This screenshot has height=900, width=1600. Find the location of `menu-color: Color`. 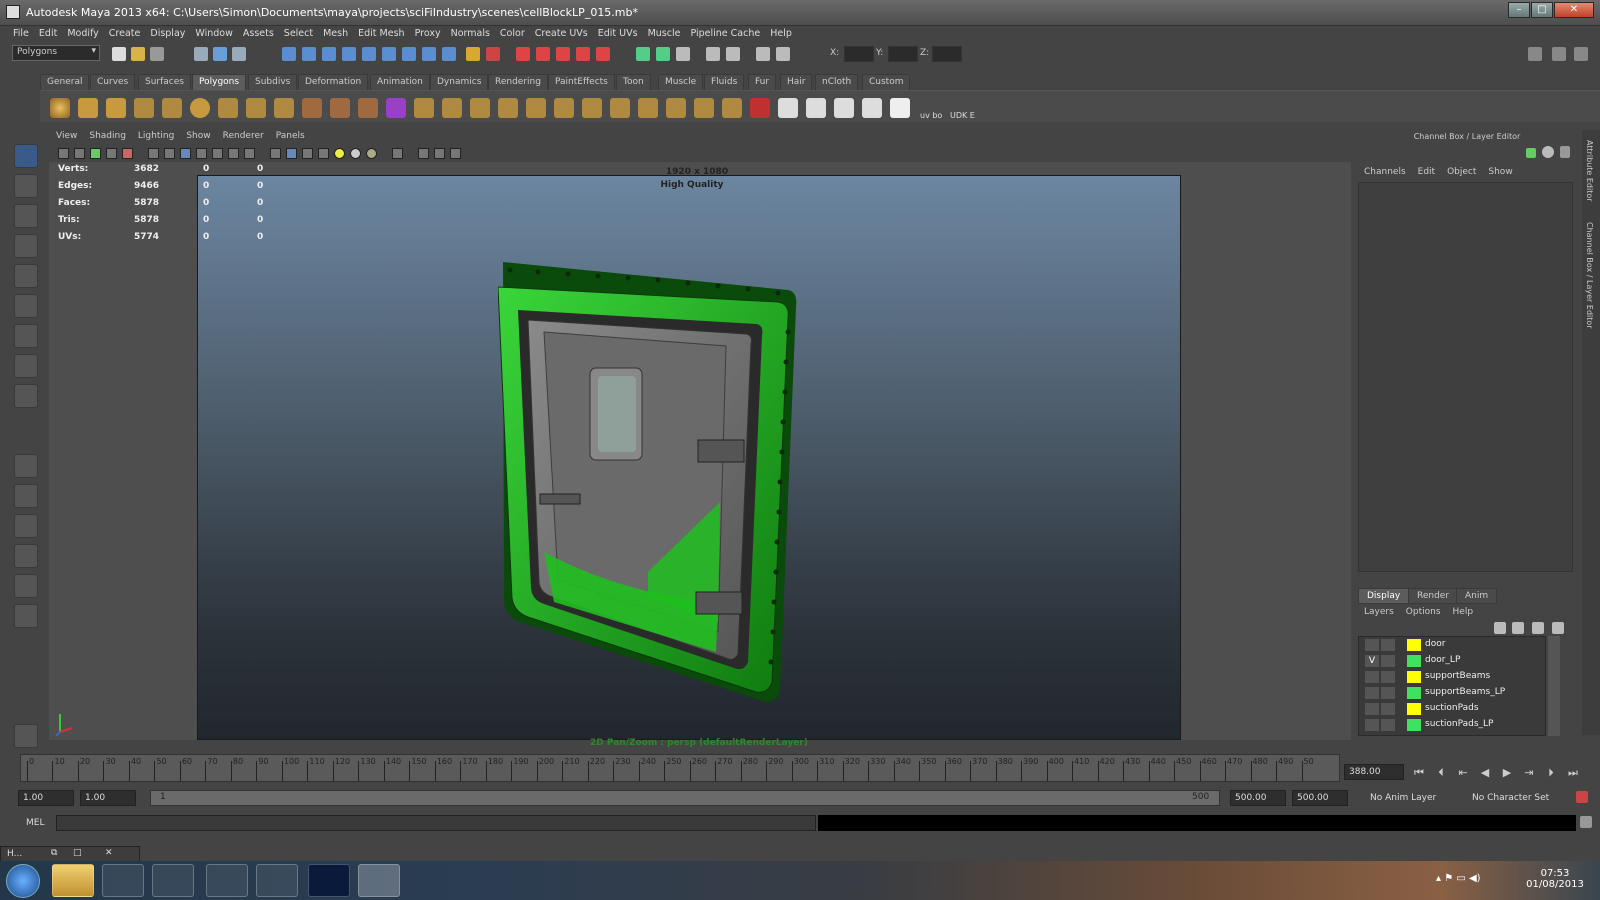

menu-color: Color is located at coordinates (512, 33).